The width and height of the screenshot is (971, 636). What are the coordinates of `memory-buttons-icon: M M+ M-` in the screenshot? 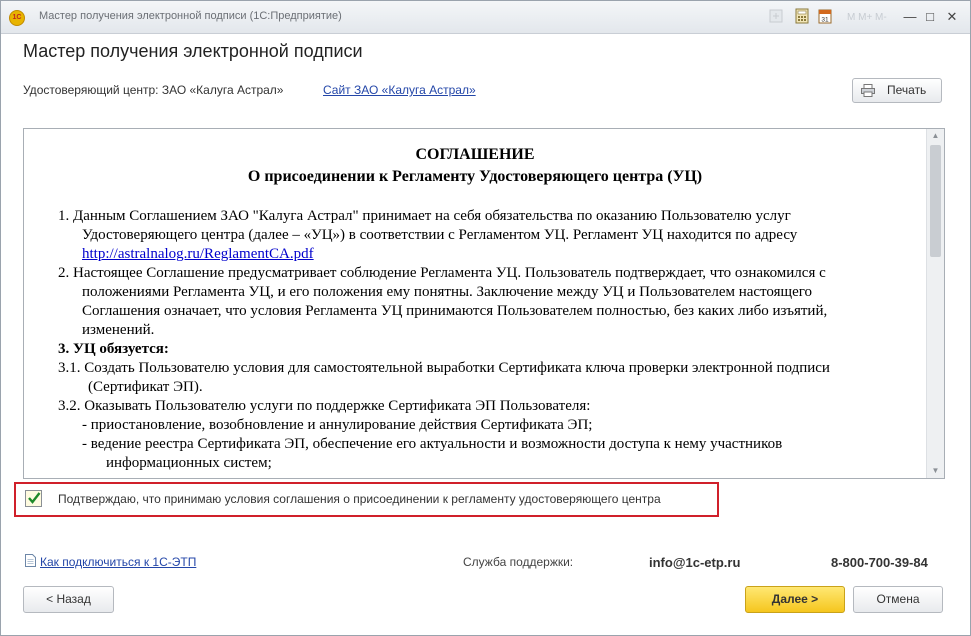 It's located at (873, 16).